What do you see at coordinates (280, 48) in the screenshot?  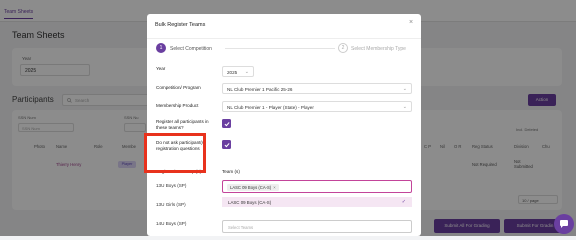 I see `step-connector` at bounding box center [280, 48].